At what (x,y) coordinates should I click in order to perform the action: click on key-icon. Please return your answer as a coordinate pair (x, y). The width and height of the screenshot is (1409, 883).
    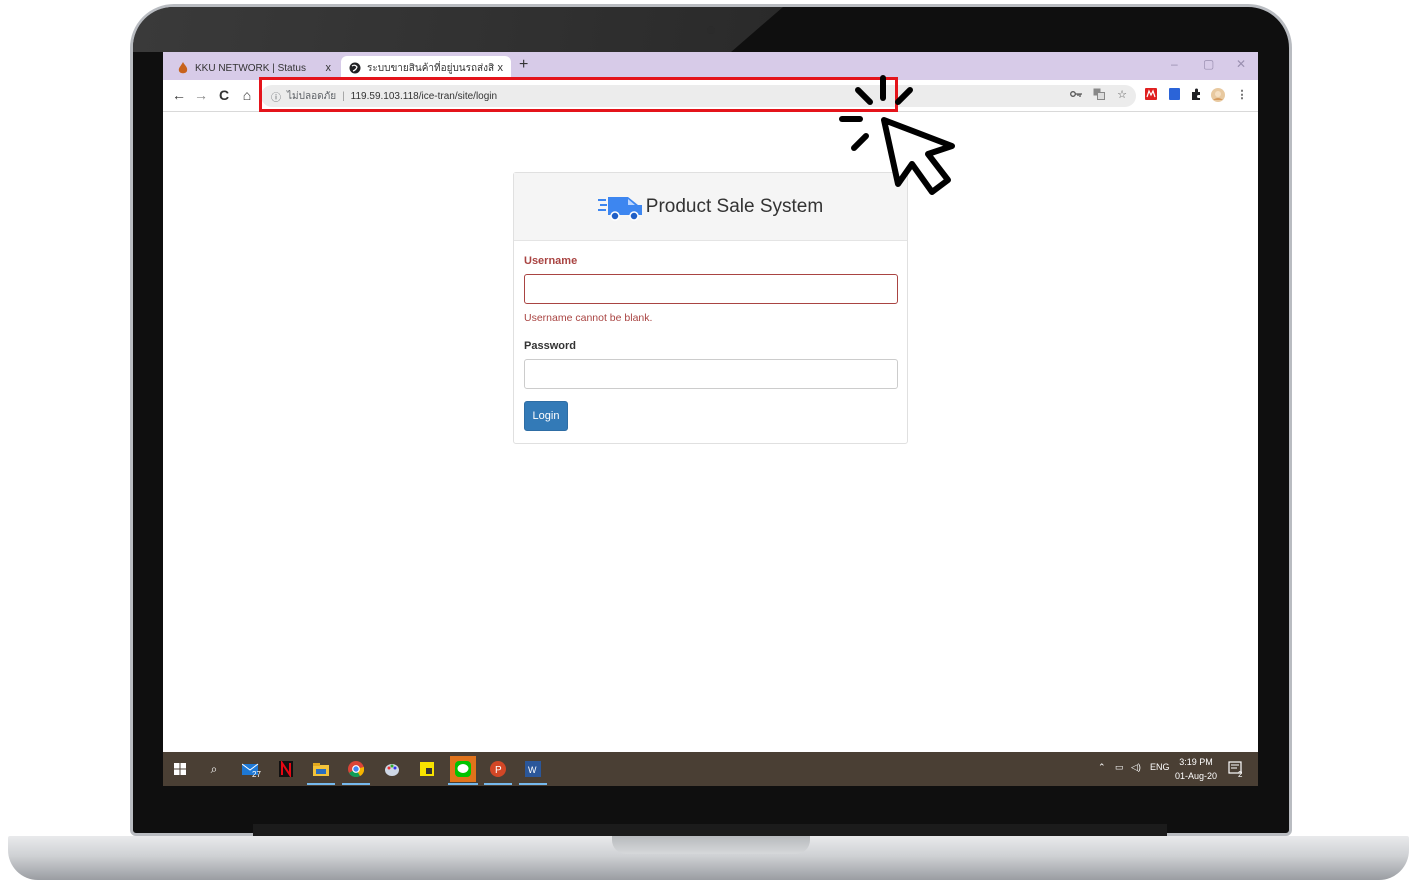
    Looking at the image, I should click on (1076, 95).